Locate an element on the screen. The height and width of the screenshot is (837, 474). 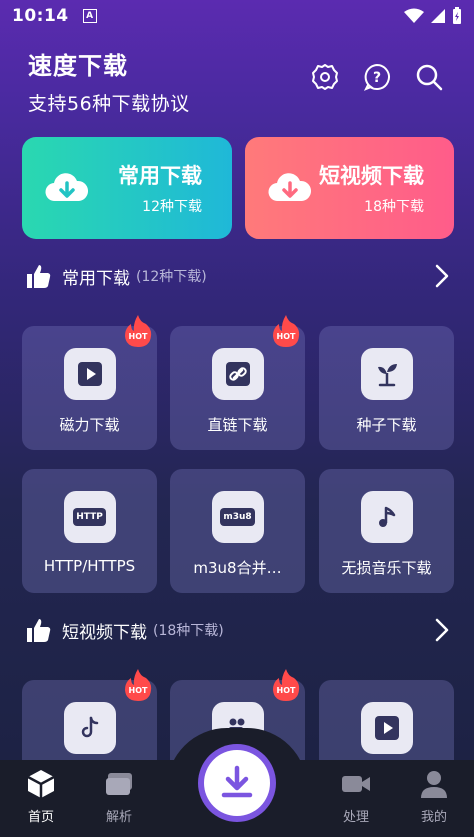
nav-home: 首页 is located at coordinates (41, 796).